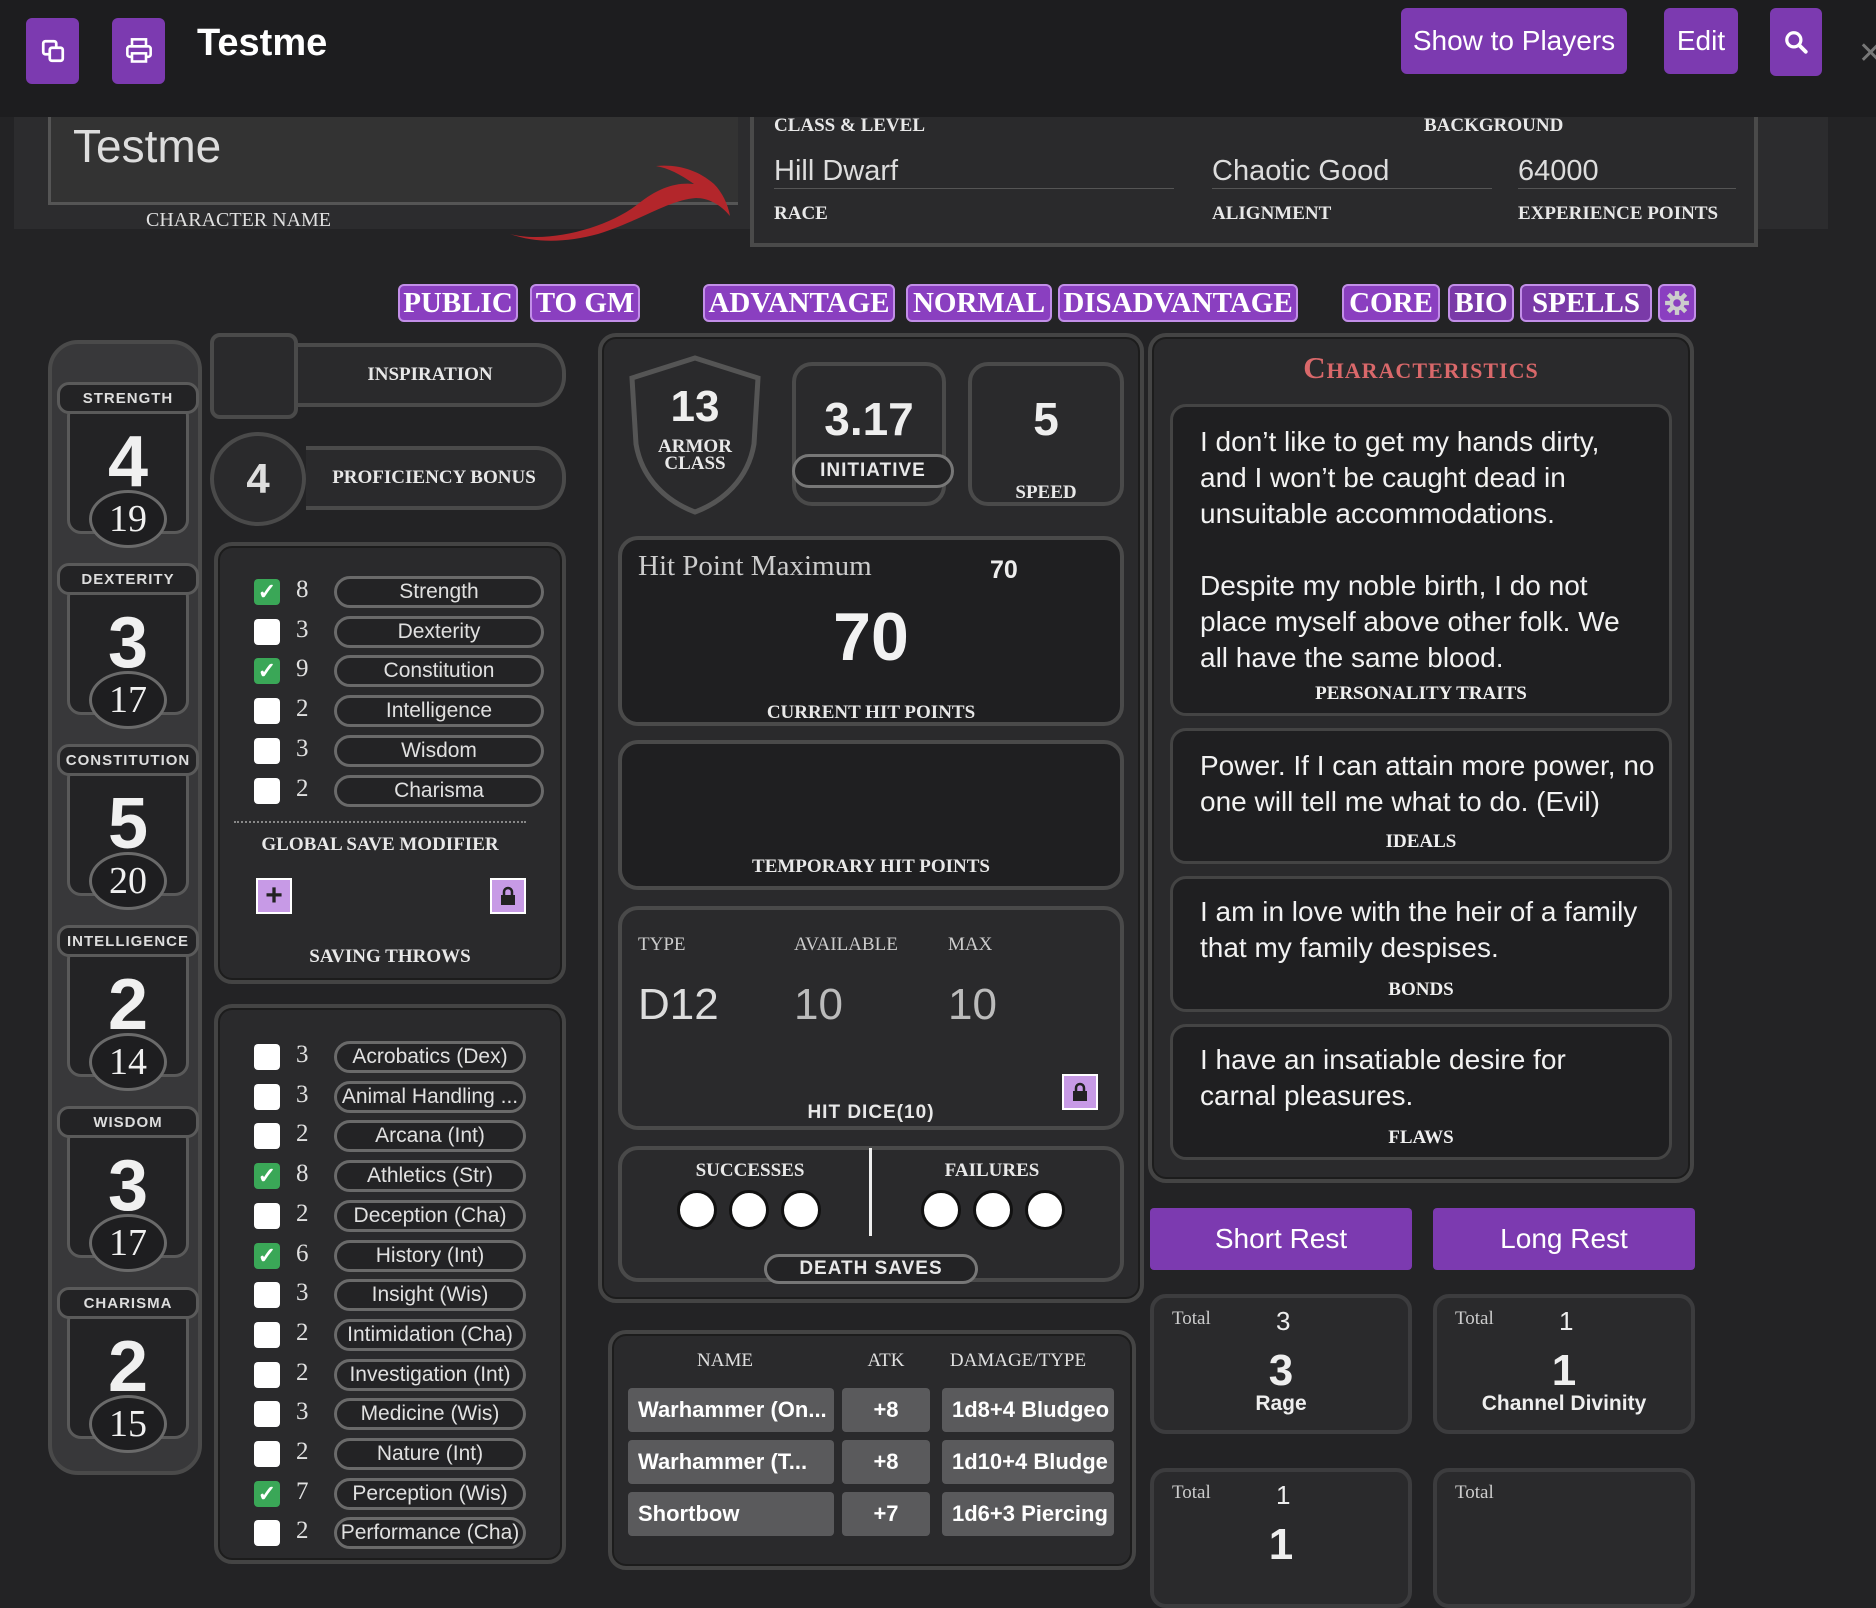 Image resolution: width=1876 pixels, height=1608 pixels. Describe the element at coordinates (1352, 172) in the screenshot. I see `alignment-value: Chaotic Good` at that location.